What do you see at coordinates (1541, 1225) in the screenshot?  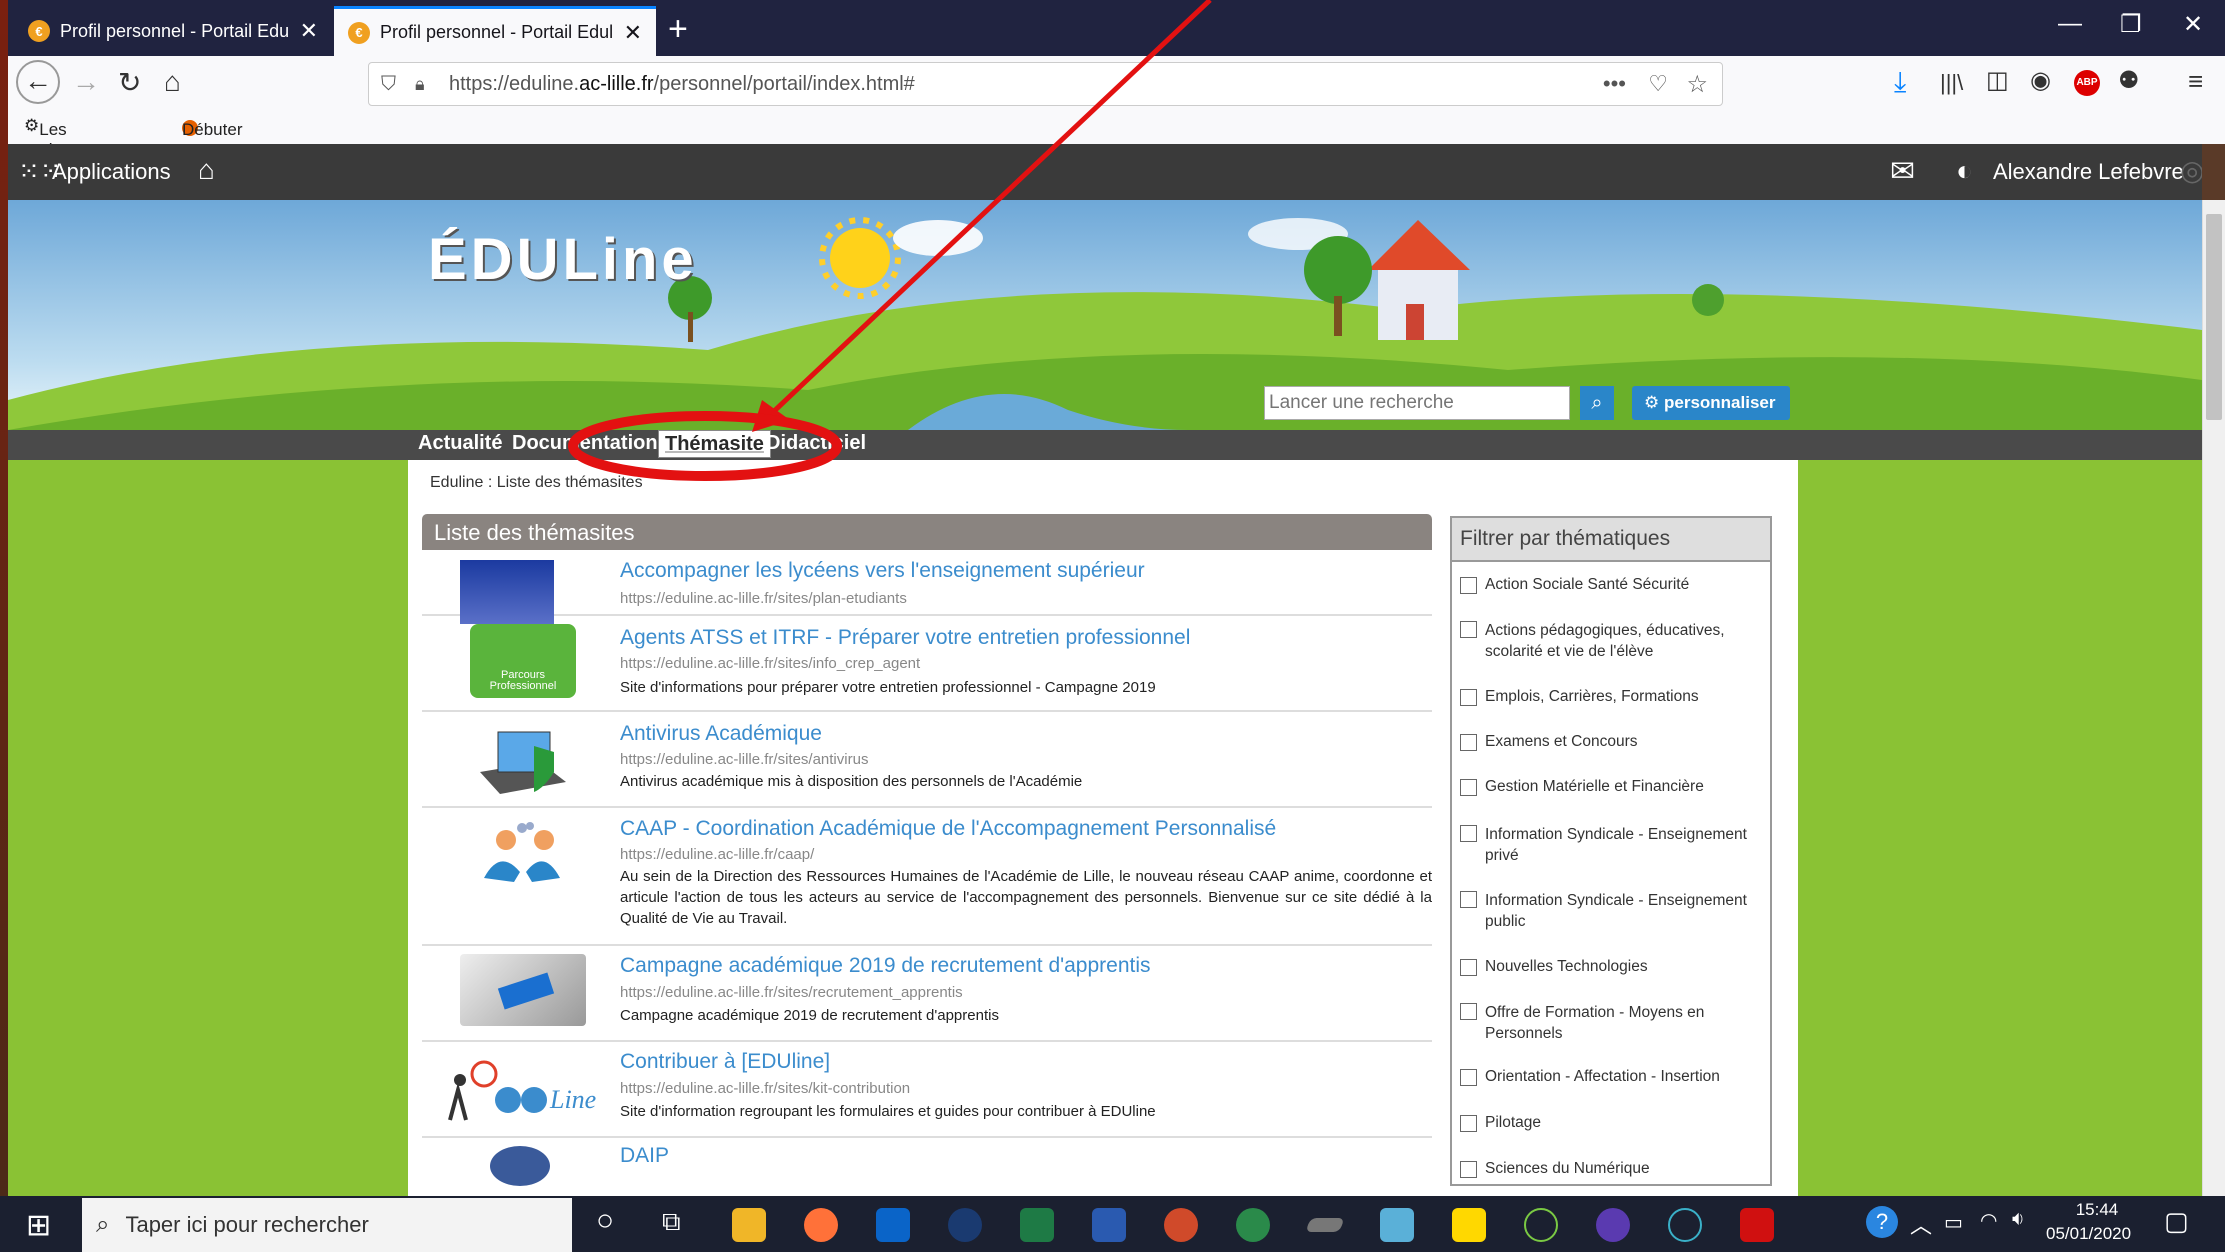 I see `app-u-icon` at bounding box center [1541, 1225].